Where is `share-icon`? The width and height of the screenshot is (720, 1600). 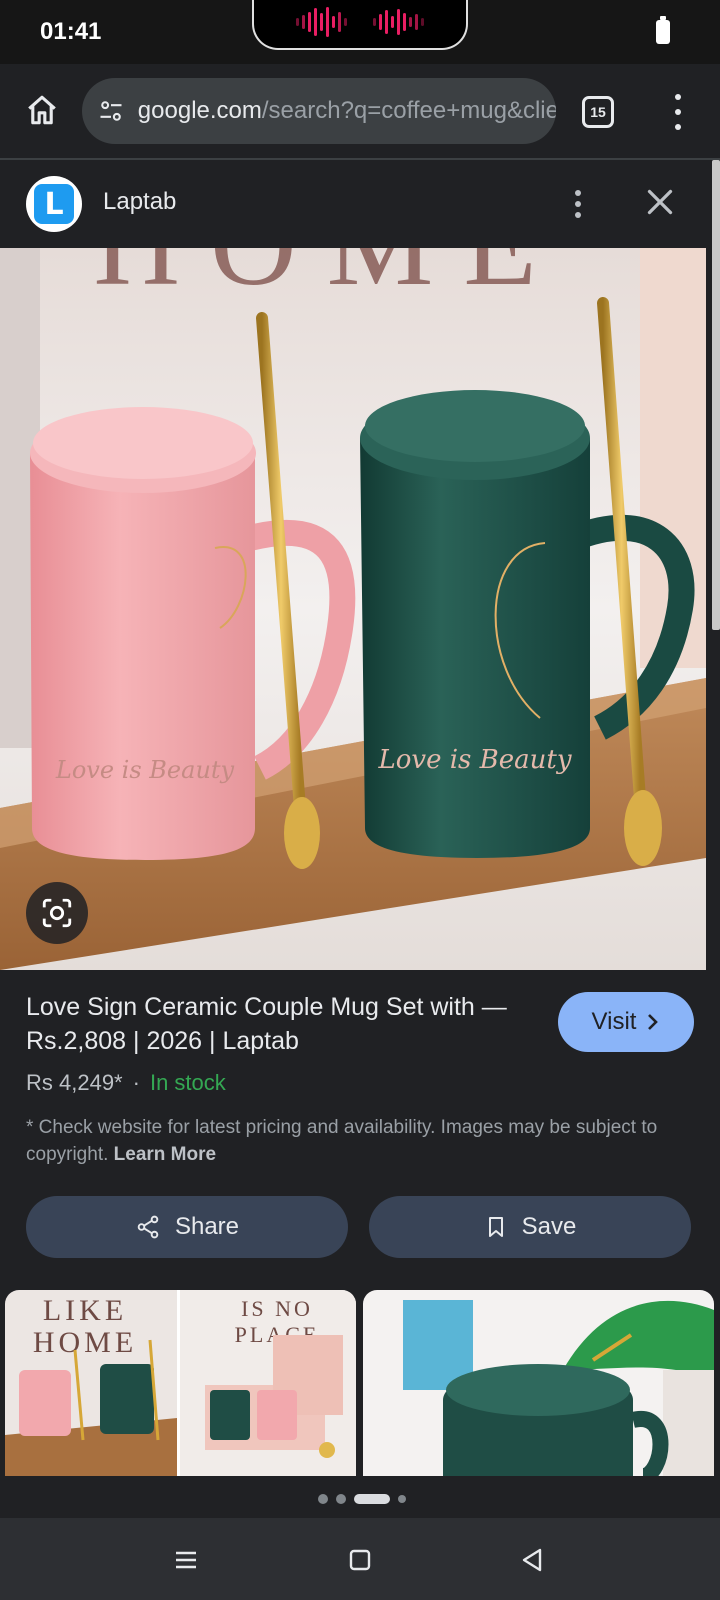 share-icon is located at coordinates (148, 1227).